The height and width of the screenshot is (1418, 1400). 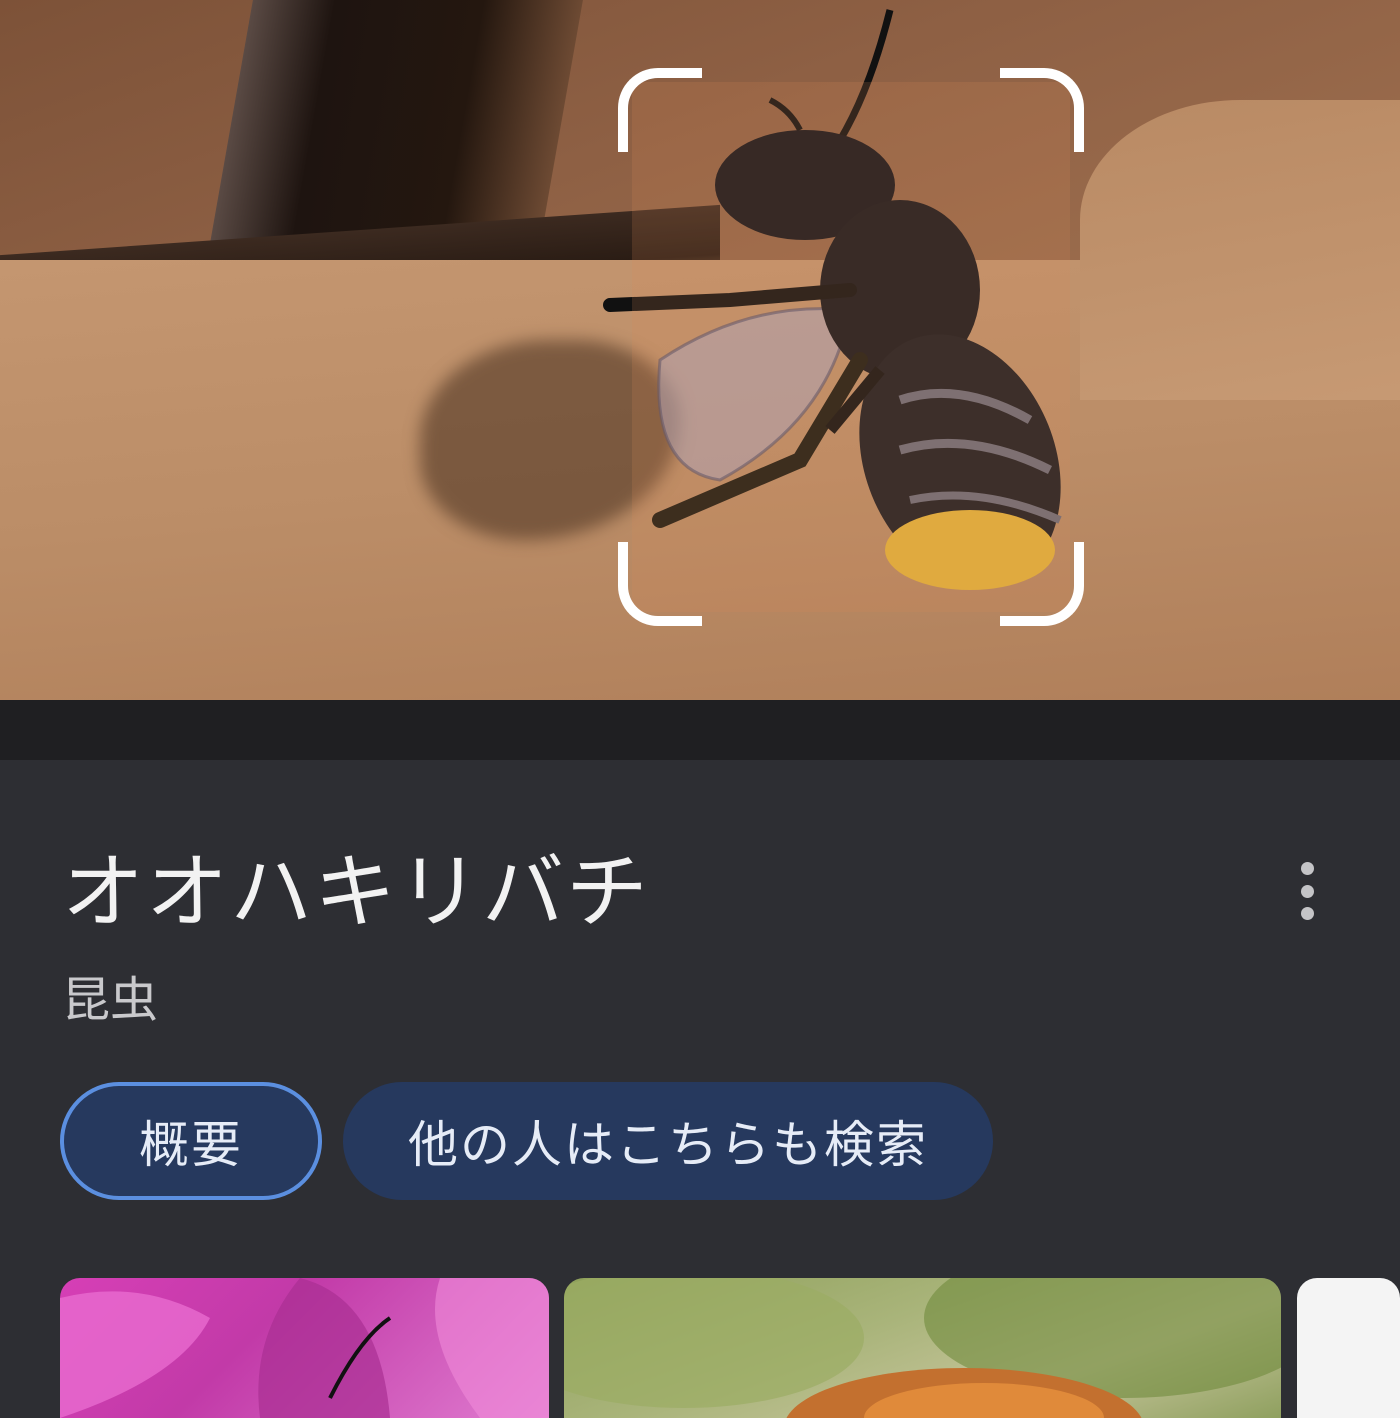 I want to click on bee-on-leaf-image, so click(x=922, y=1348).